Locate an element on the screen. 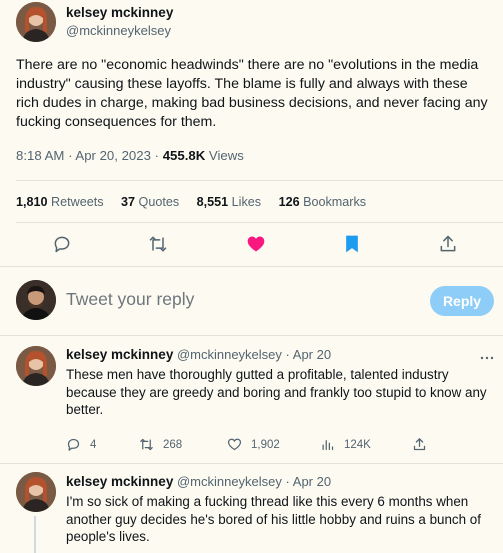  bookmarks-count: 126 is located at coordinates (289, 202).